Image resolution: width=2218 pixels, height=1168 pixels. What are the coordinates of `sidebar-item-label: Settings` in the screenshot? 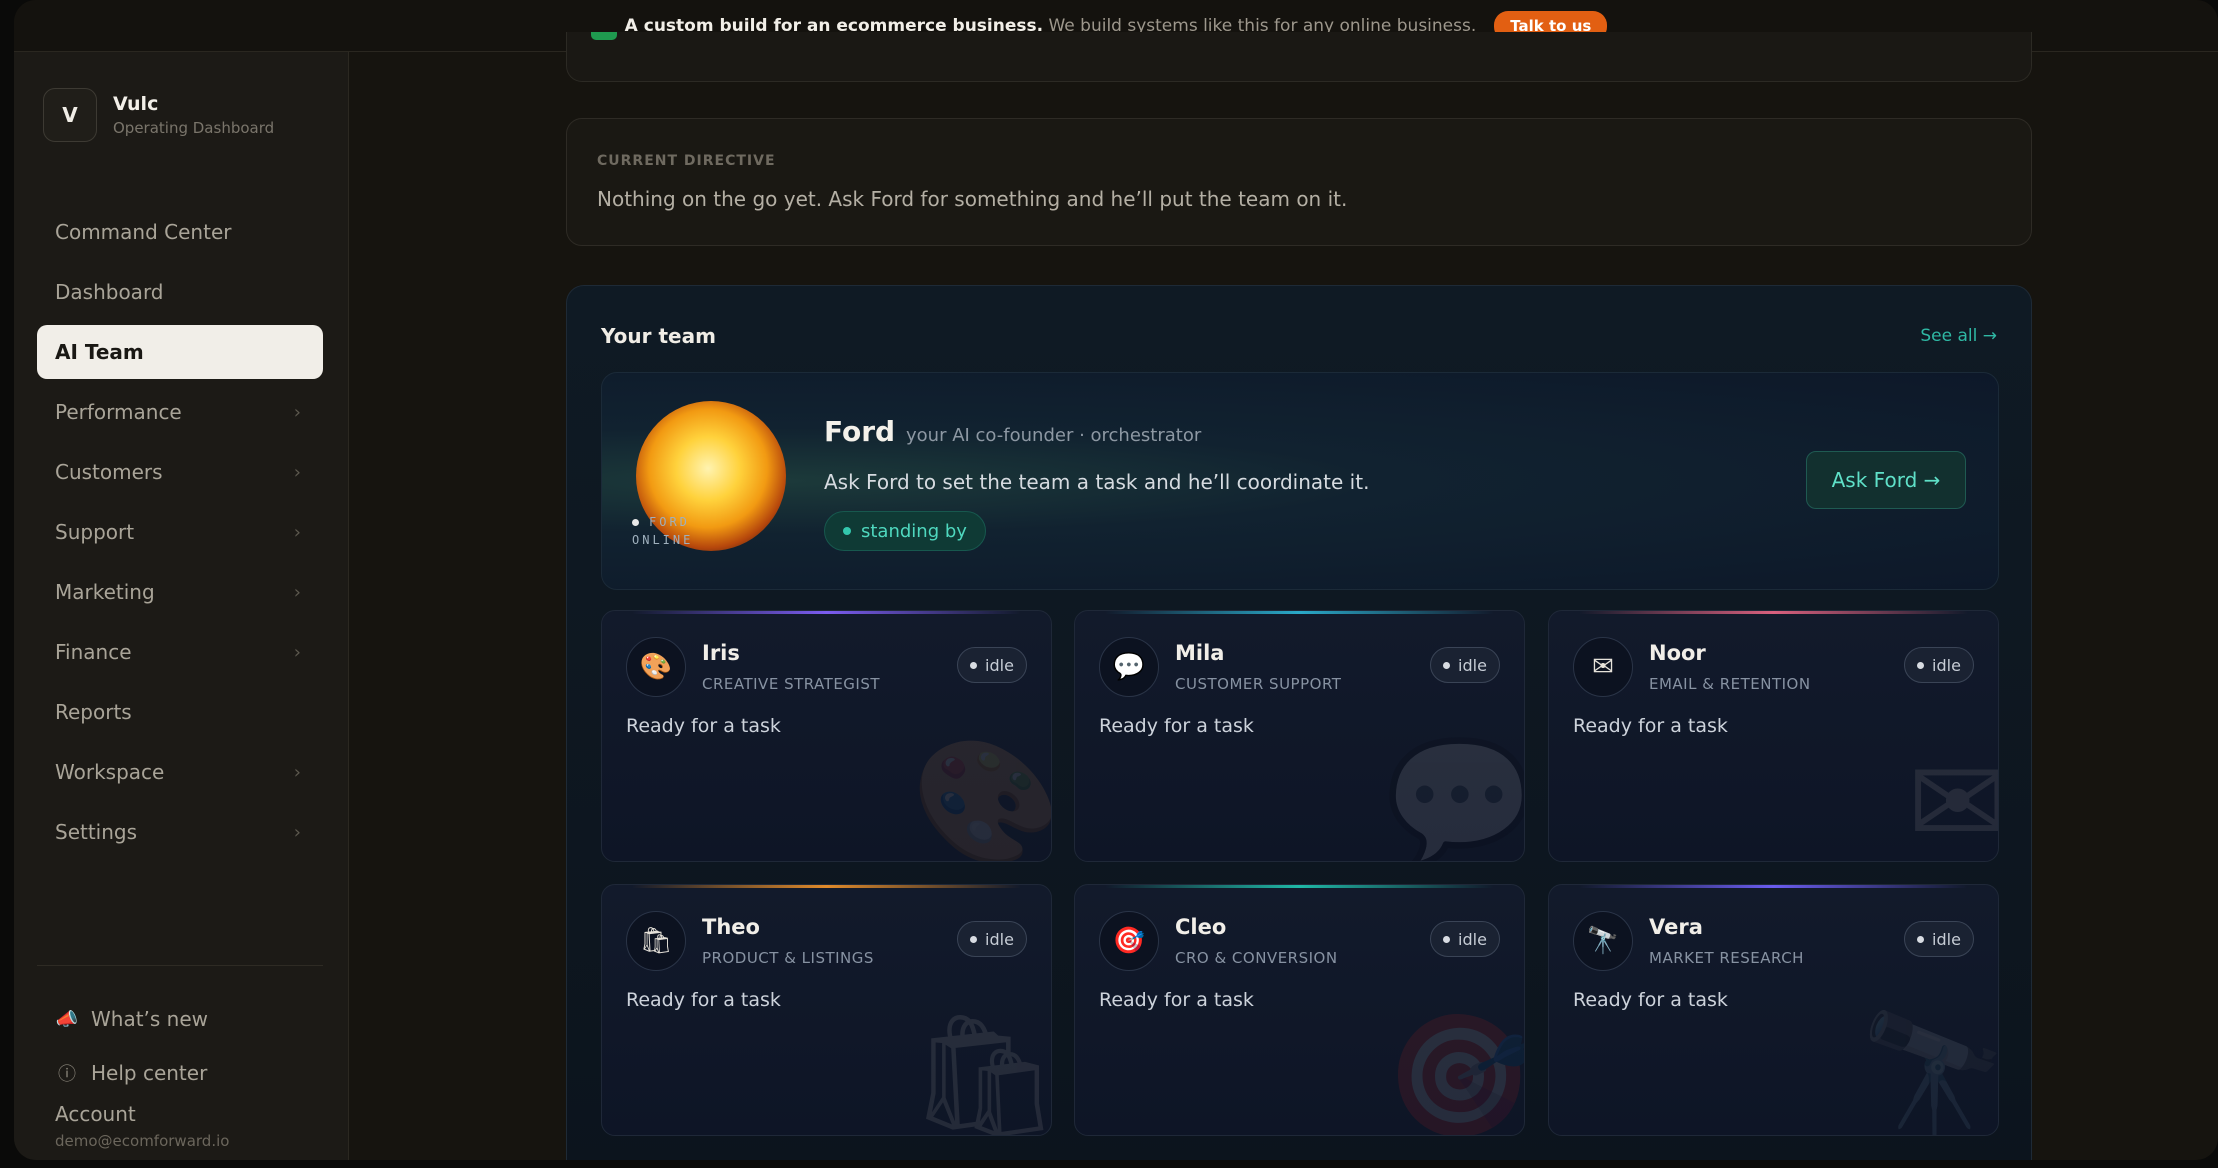 It's located at (96, 832).